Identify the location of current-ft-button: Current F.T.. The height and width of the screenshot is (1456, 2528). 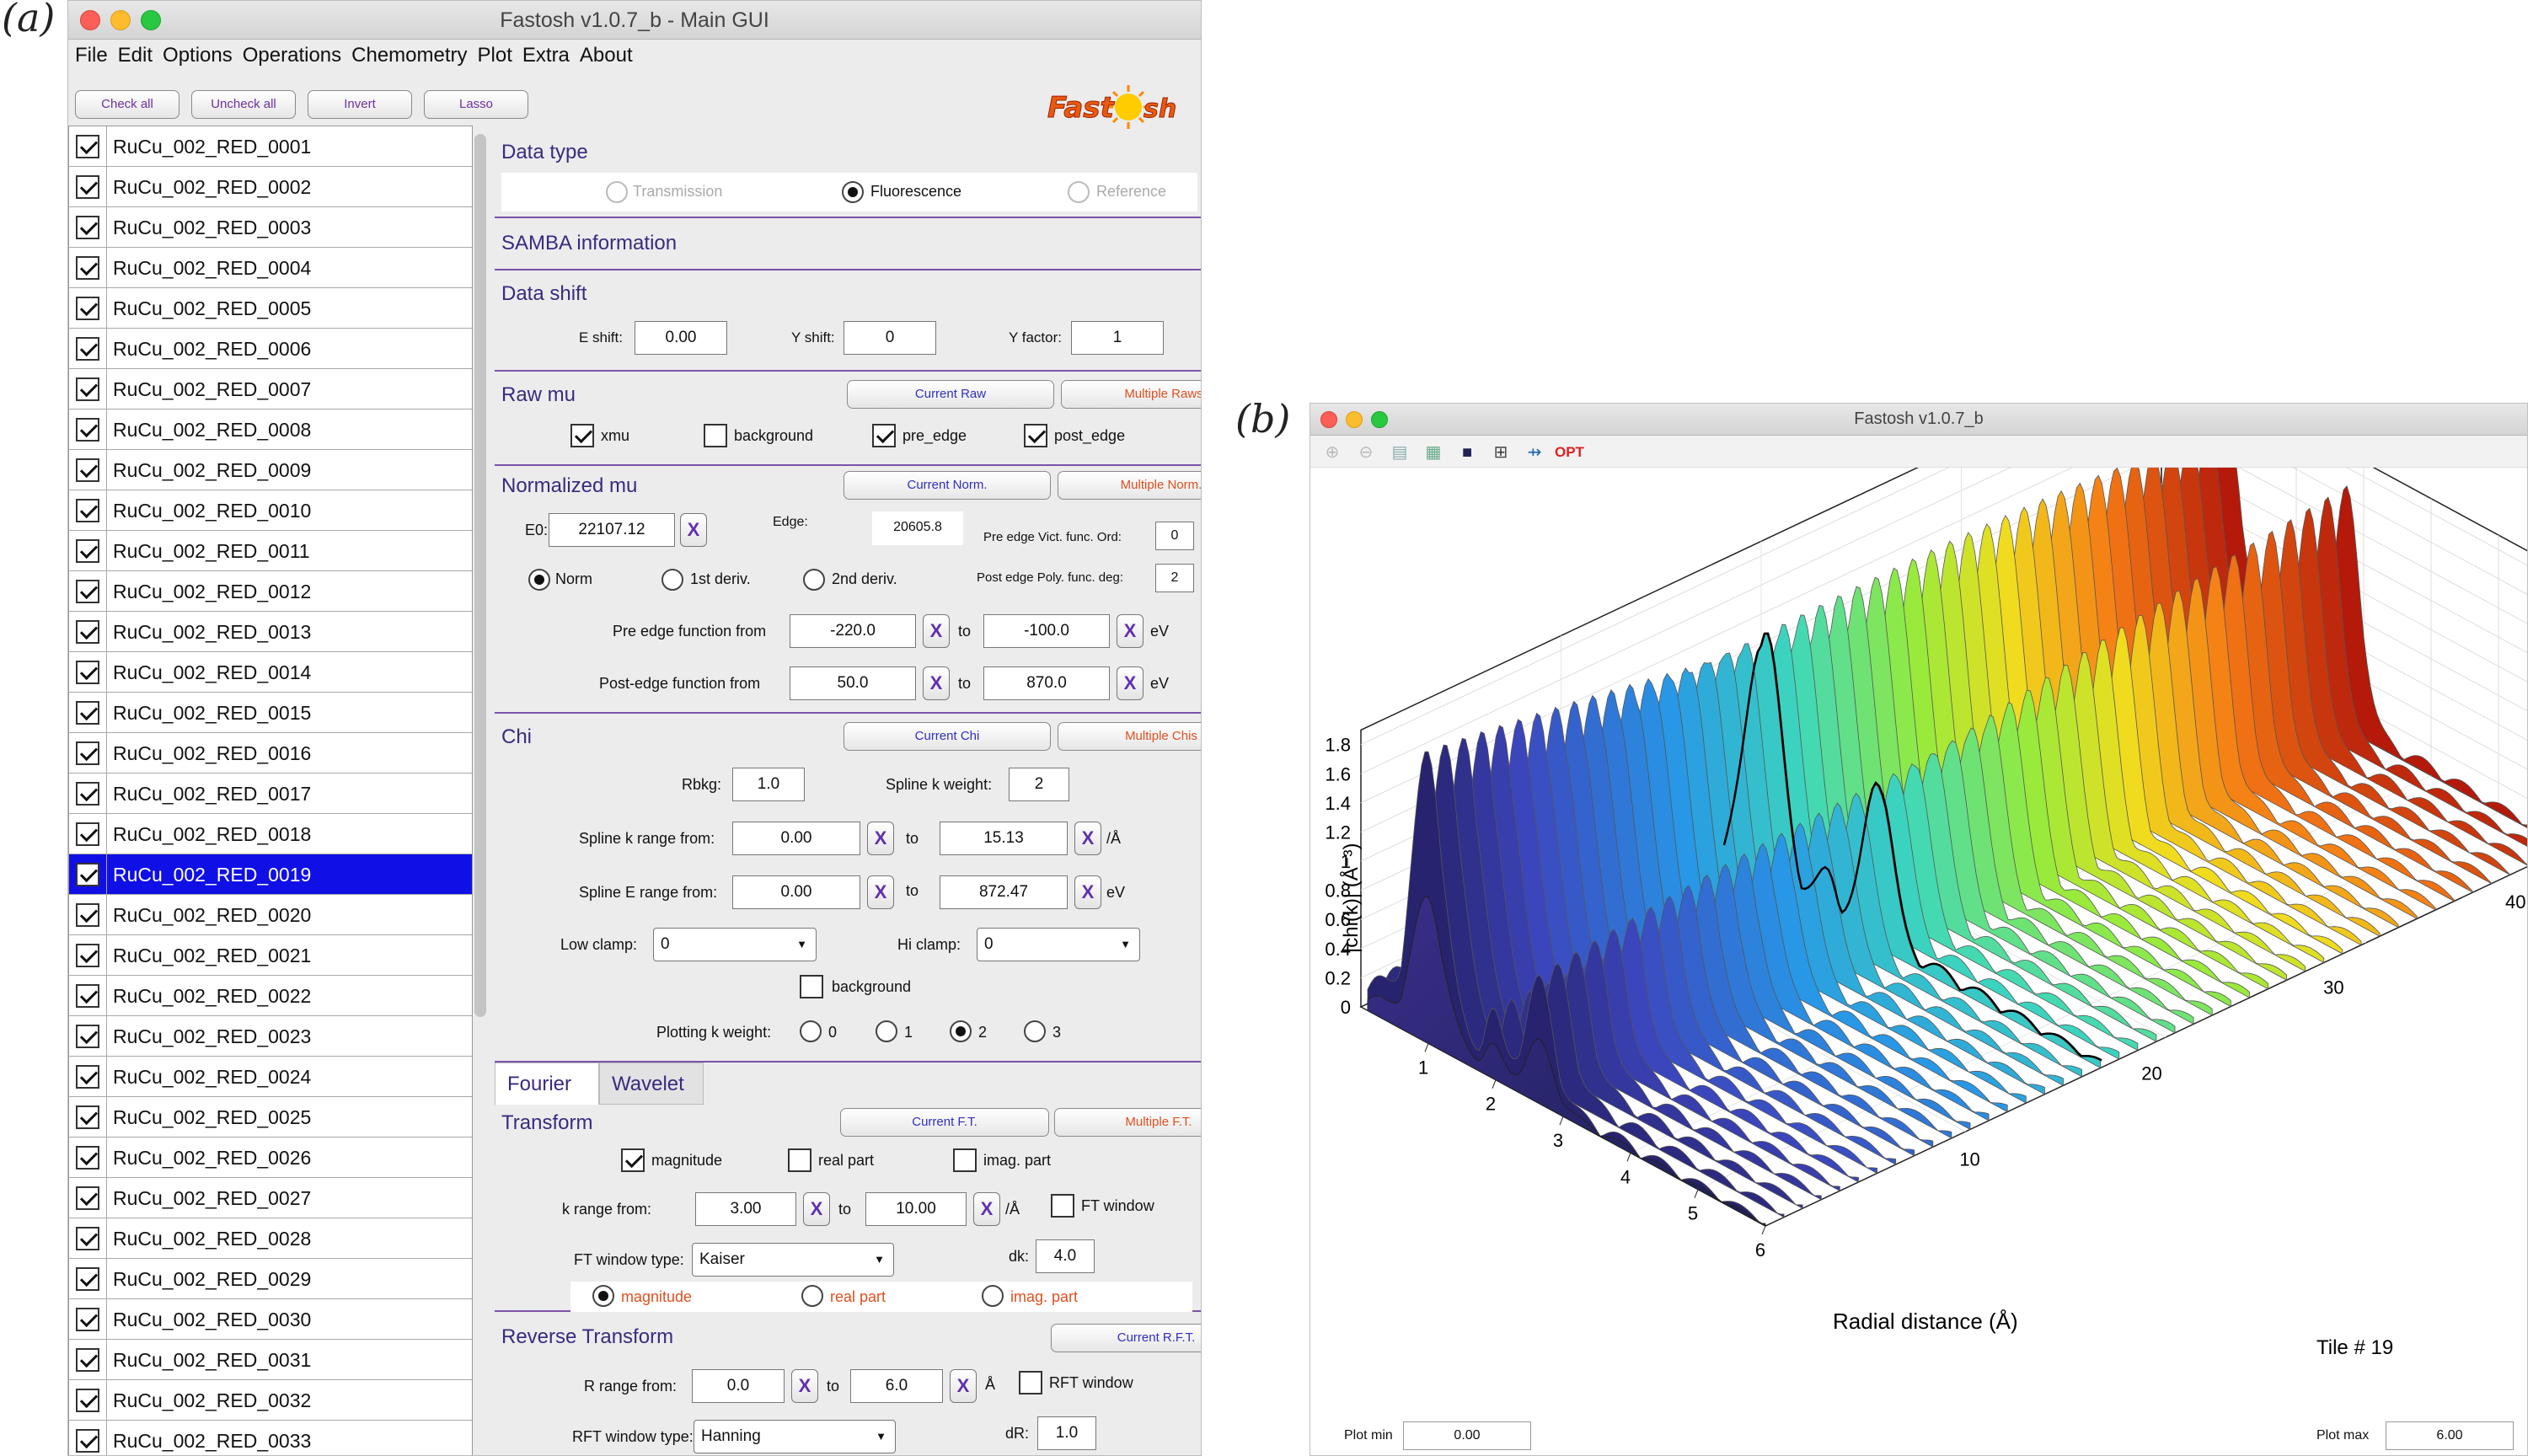
(944, 1122).